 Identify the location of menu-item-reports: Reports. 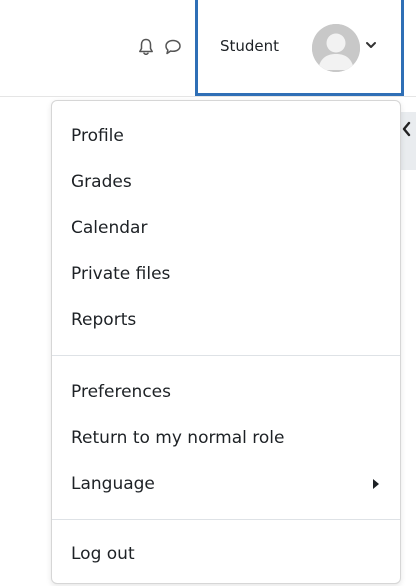
(226, 320).